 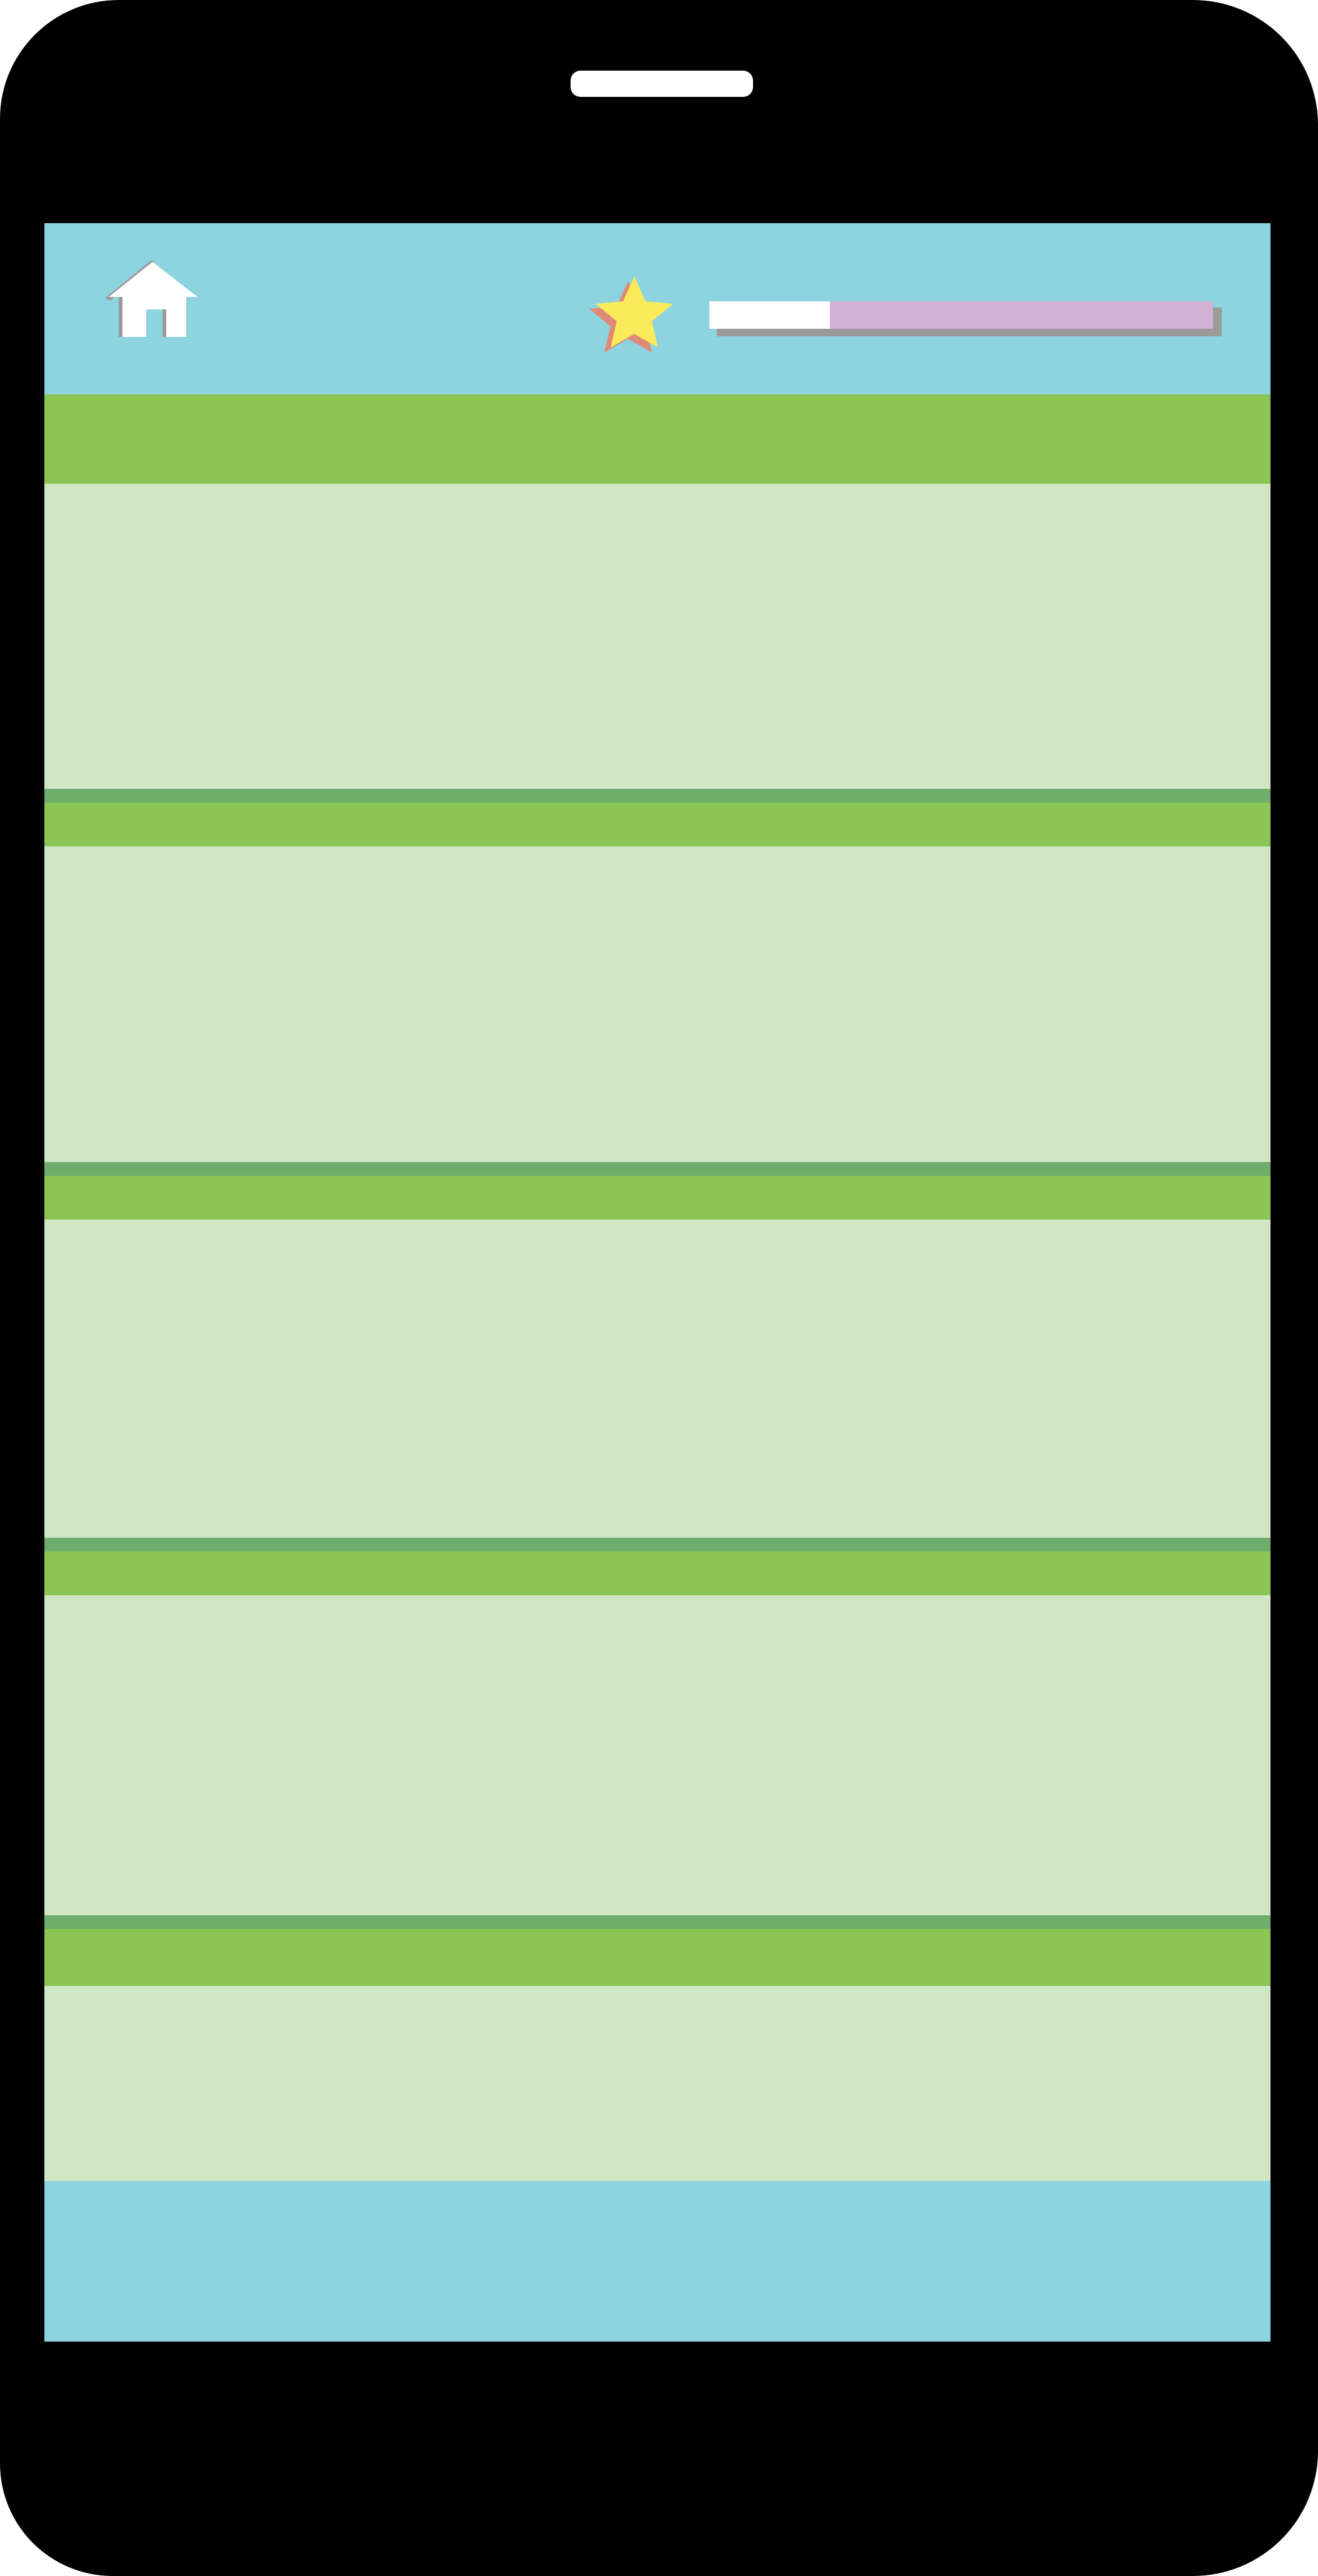 What do you see at coordinates (770, 315) in the screenshot?
I see `progress-fill` at bounding box center [770, 315].